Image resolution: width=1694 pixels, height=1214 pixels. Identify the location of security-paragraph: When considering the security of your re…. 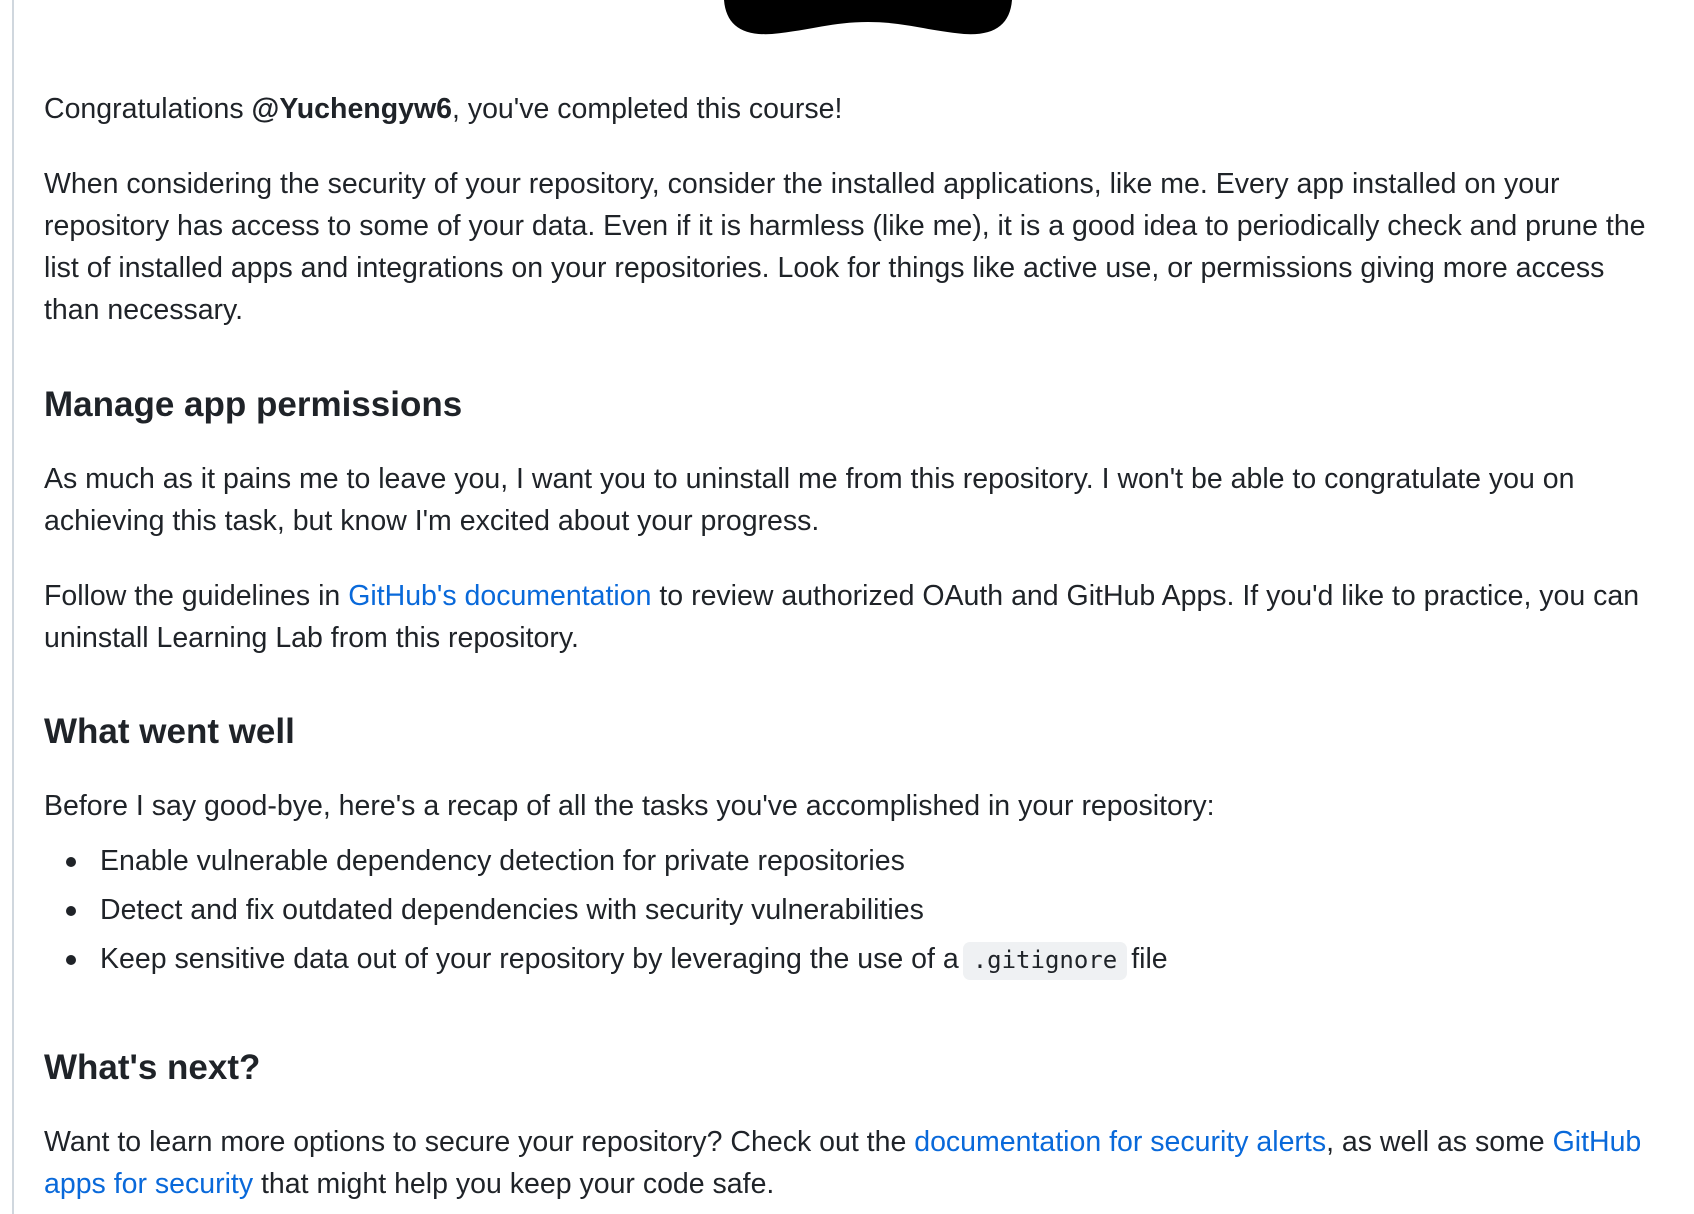
(845, 247).